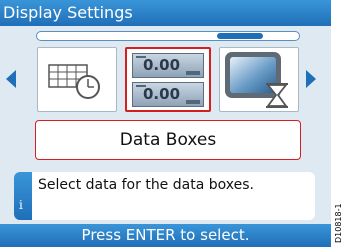 The width and height of the screenshot is (343, 247). Describe the element at coordinates (74, 81) in the screenshot. I see `table-clock-icon` at that location.